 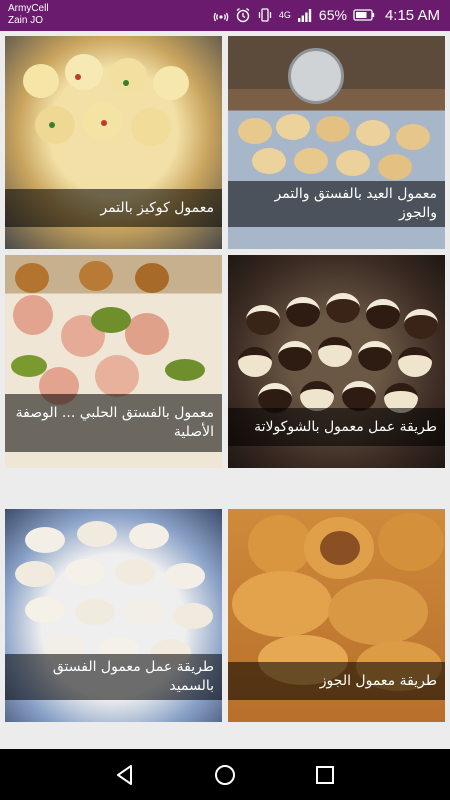 What do you see at coordinates (336, 615) in the screenshot?
I see `recipe-card-6: طريقة معمول الجوز` at bounding box center [336, 615].